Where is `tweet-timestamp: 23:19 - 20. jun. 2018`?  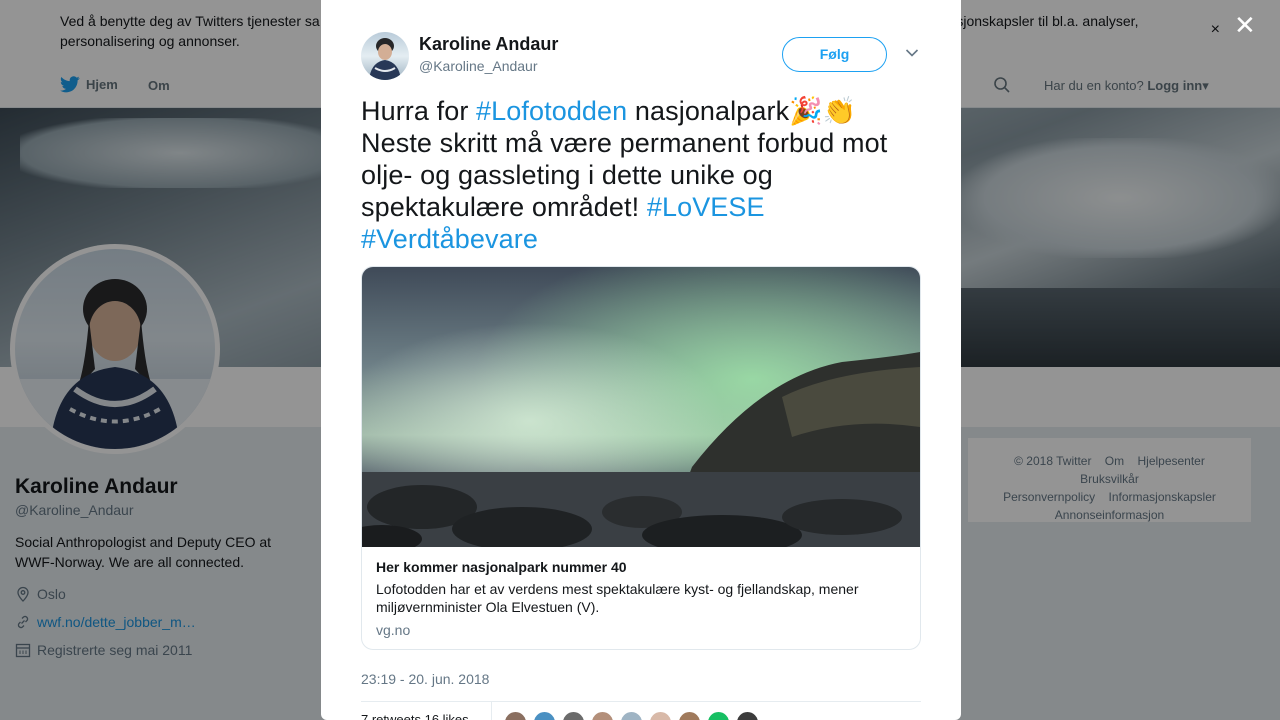 tweet-timestamp: 23:19 - 20. jun. 2018 is located at coordinates (425, 679).